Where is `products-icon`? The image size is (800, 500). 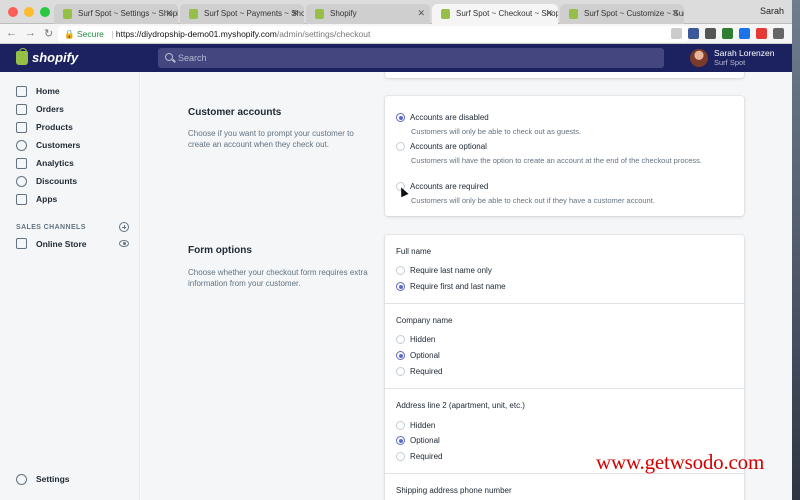
products-icon is located at coordinates (21, 127).